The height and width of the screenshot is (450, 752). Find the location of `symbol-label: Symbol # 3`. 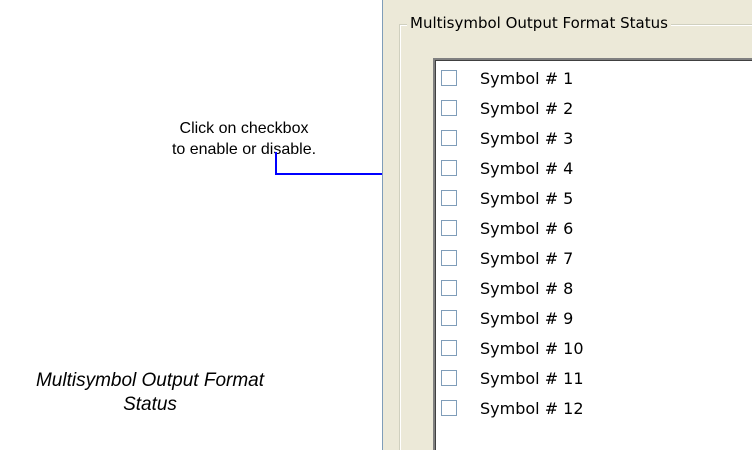

symbol-label: Symbol # 3 is located at coordinates (527, 138).